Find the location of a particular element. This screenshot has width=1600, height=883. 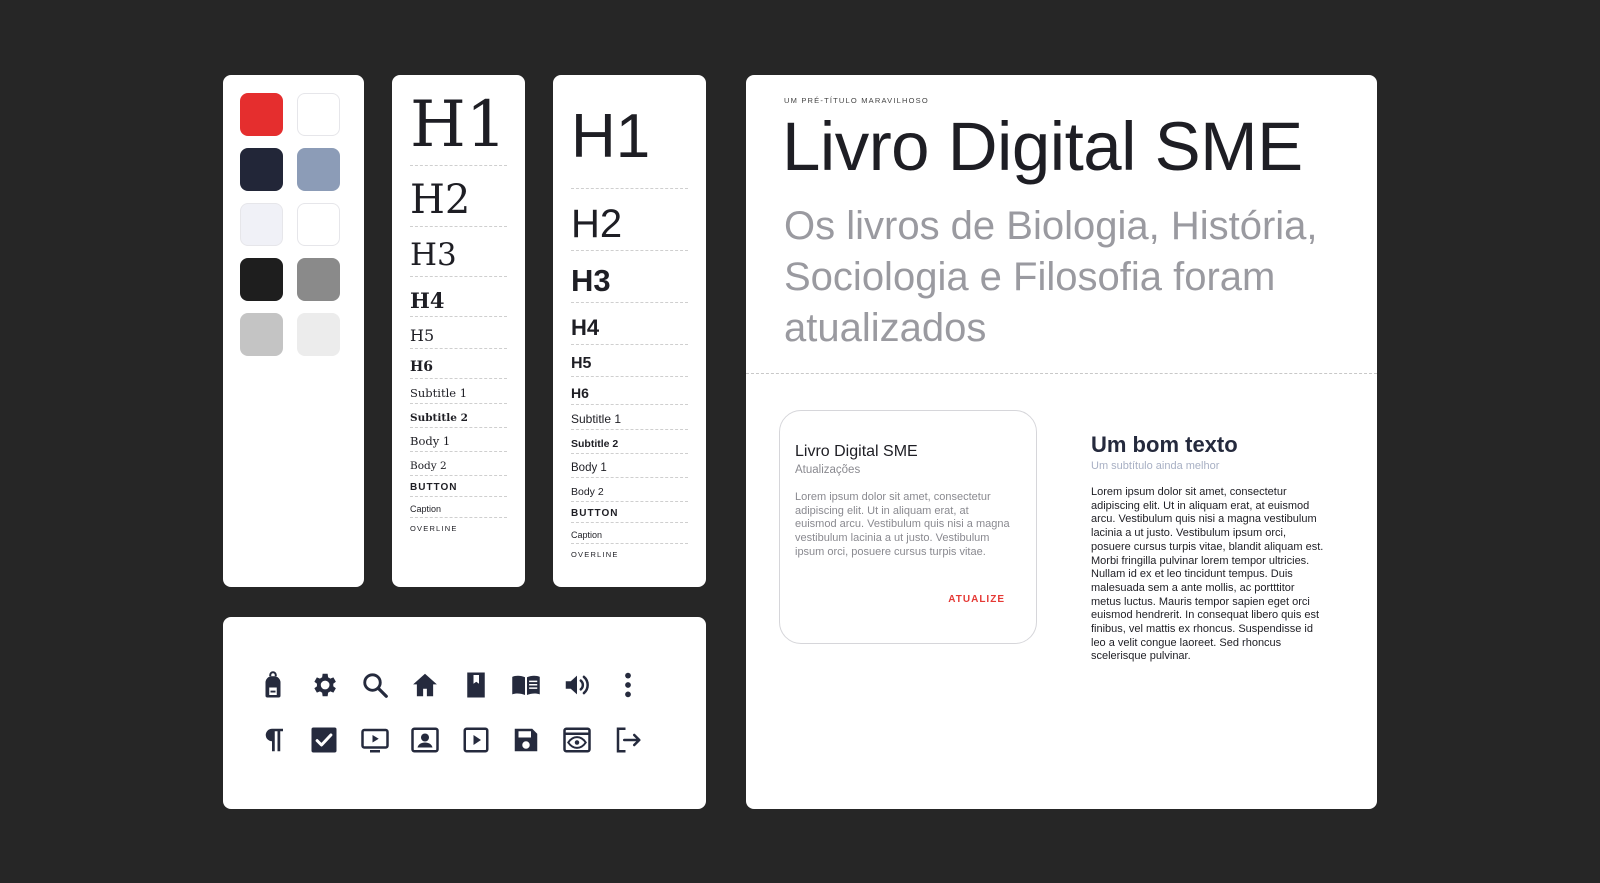

color-swatch-ice is located at coordinates (261, 224).